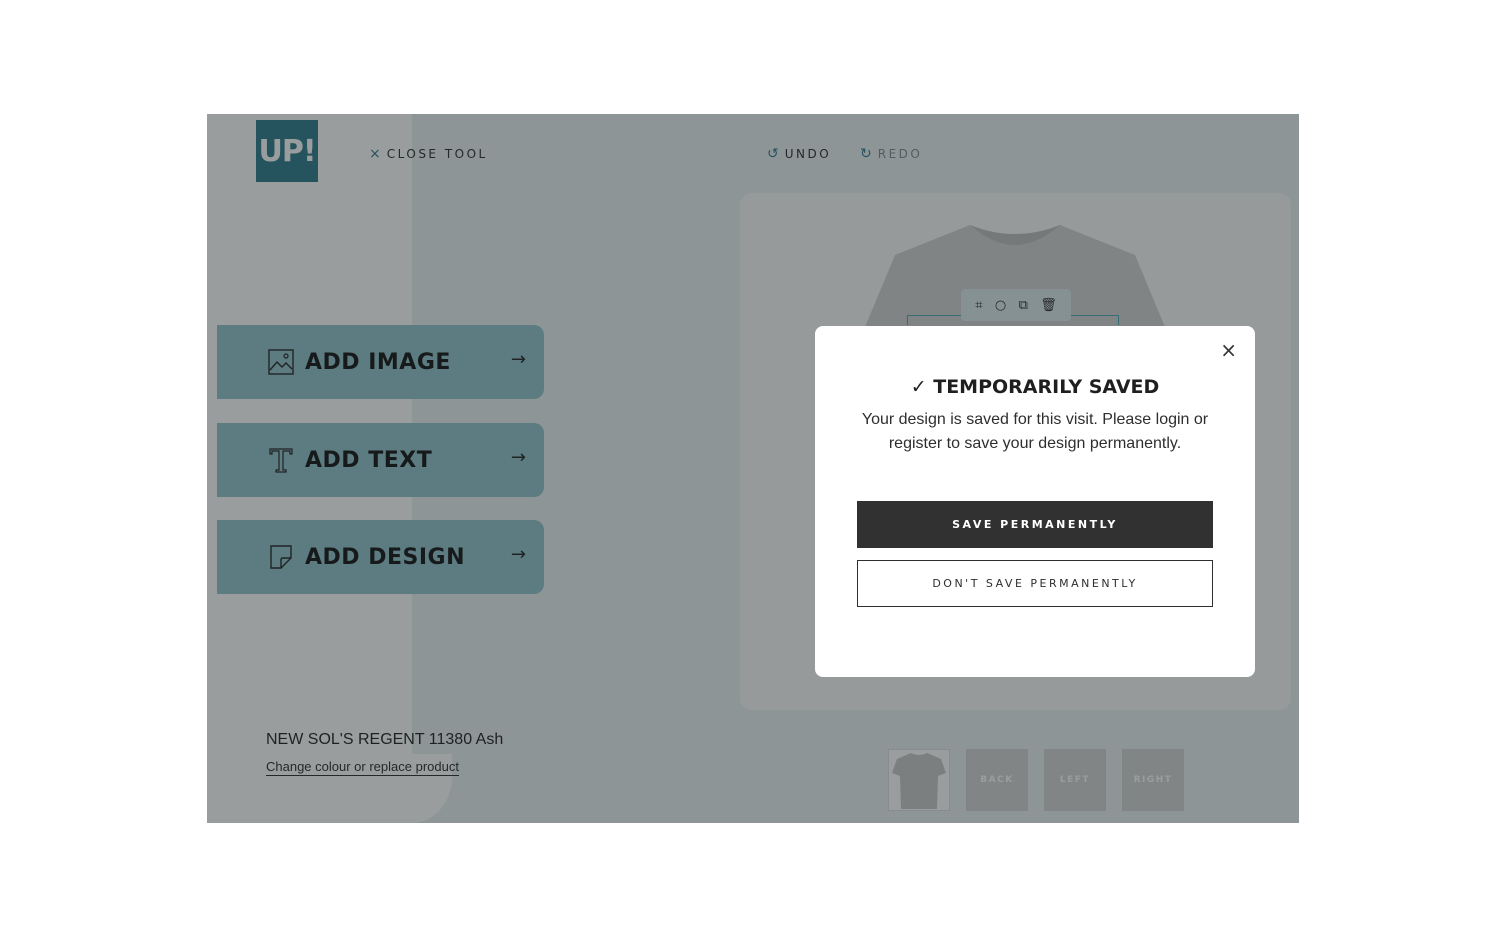 This screenshot has height=936, width=1500. What do you see at coordinates (1035, 583) in the screenshot?
I see `dont-save-button: DON'T SAVE PERMANENTLY` at bounding box center [1035, 583].